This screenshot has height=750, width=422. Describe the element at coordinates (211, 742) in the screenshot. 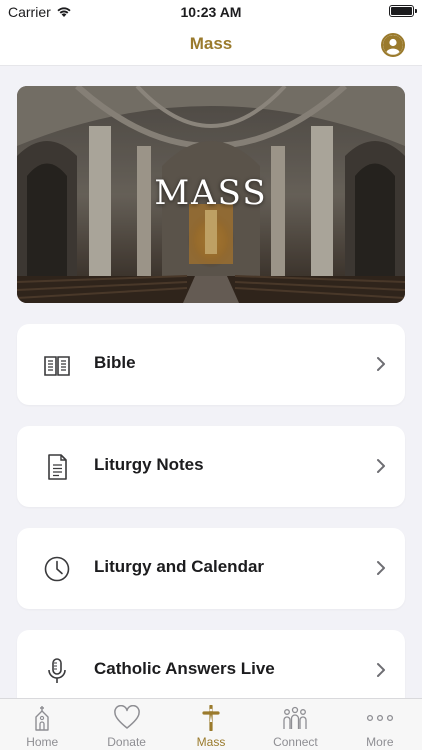

I see `tab-label: Mass` at that location.